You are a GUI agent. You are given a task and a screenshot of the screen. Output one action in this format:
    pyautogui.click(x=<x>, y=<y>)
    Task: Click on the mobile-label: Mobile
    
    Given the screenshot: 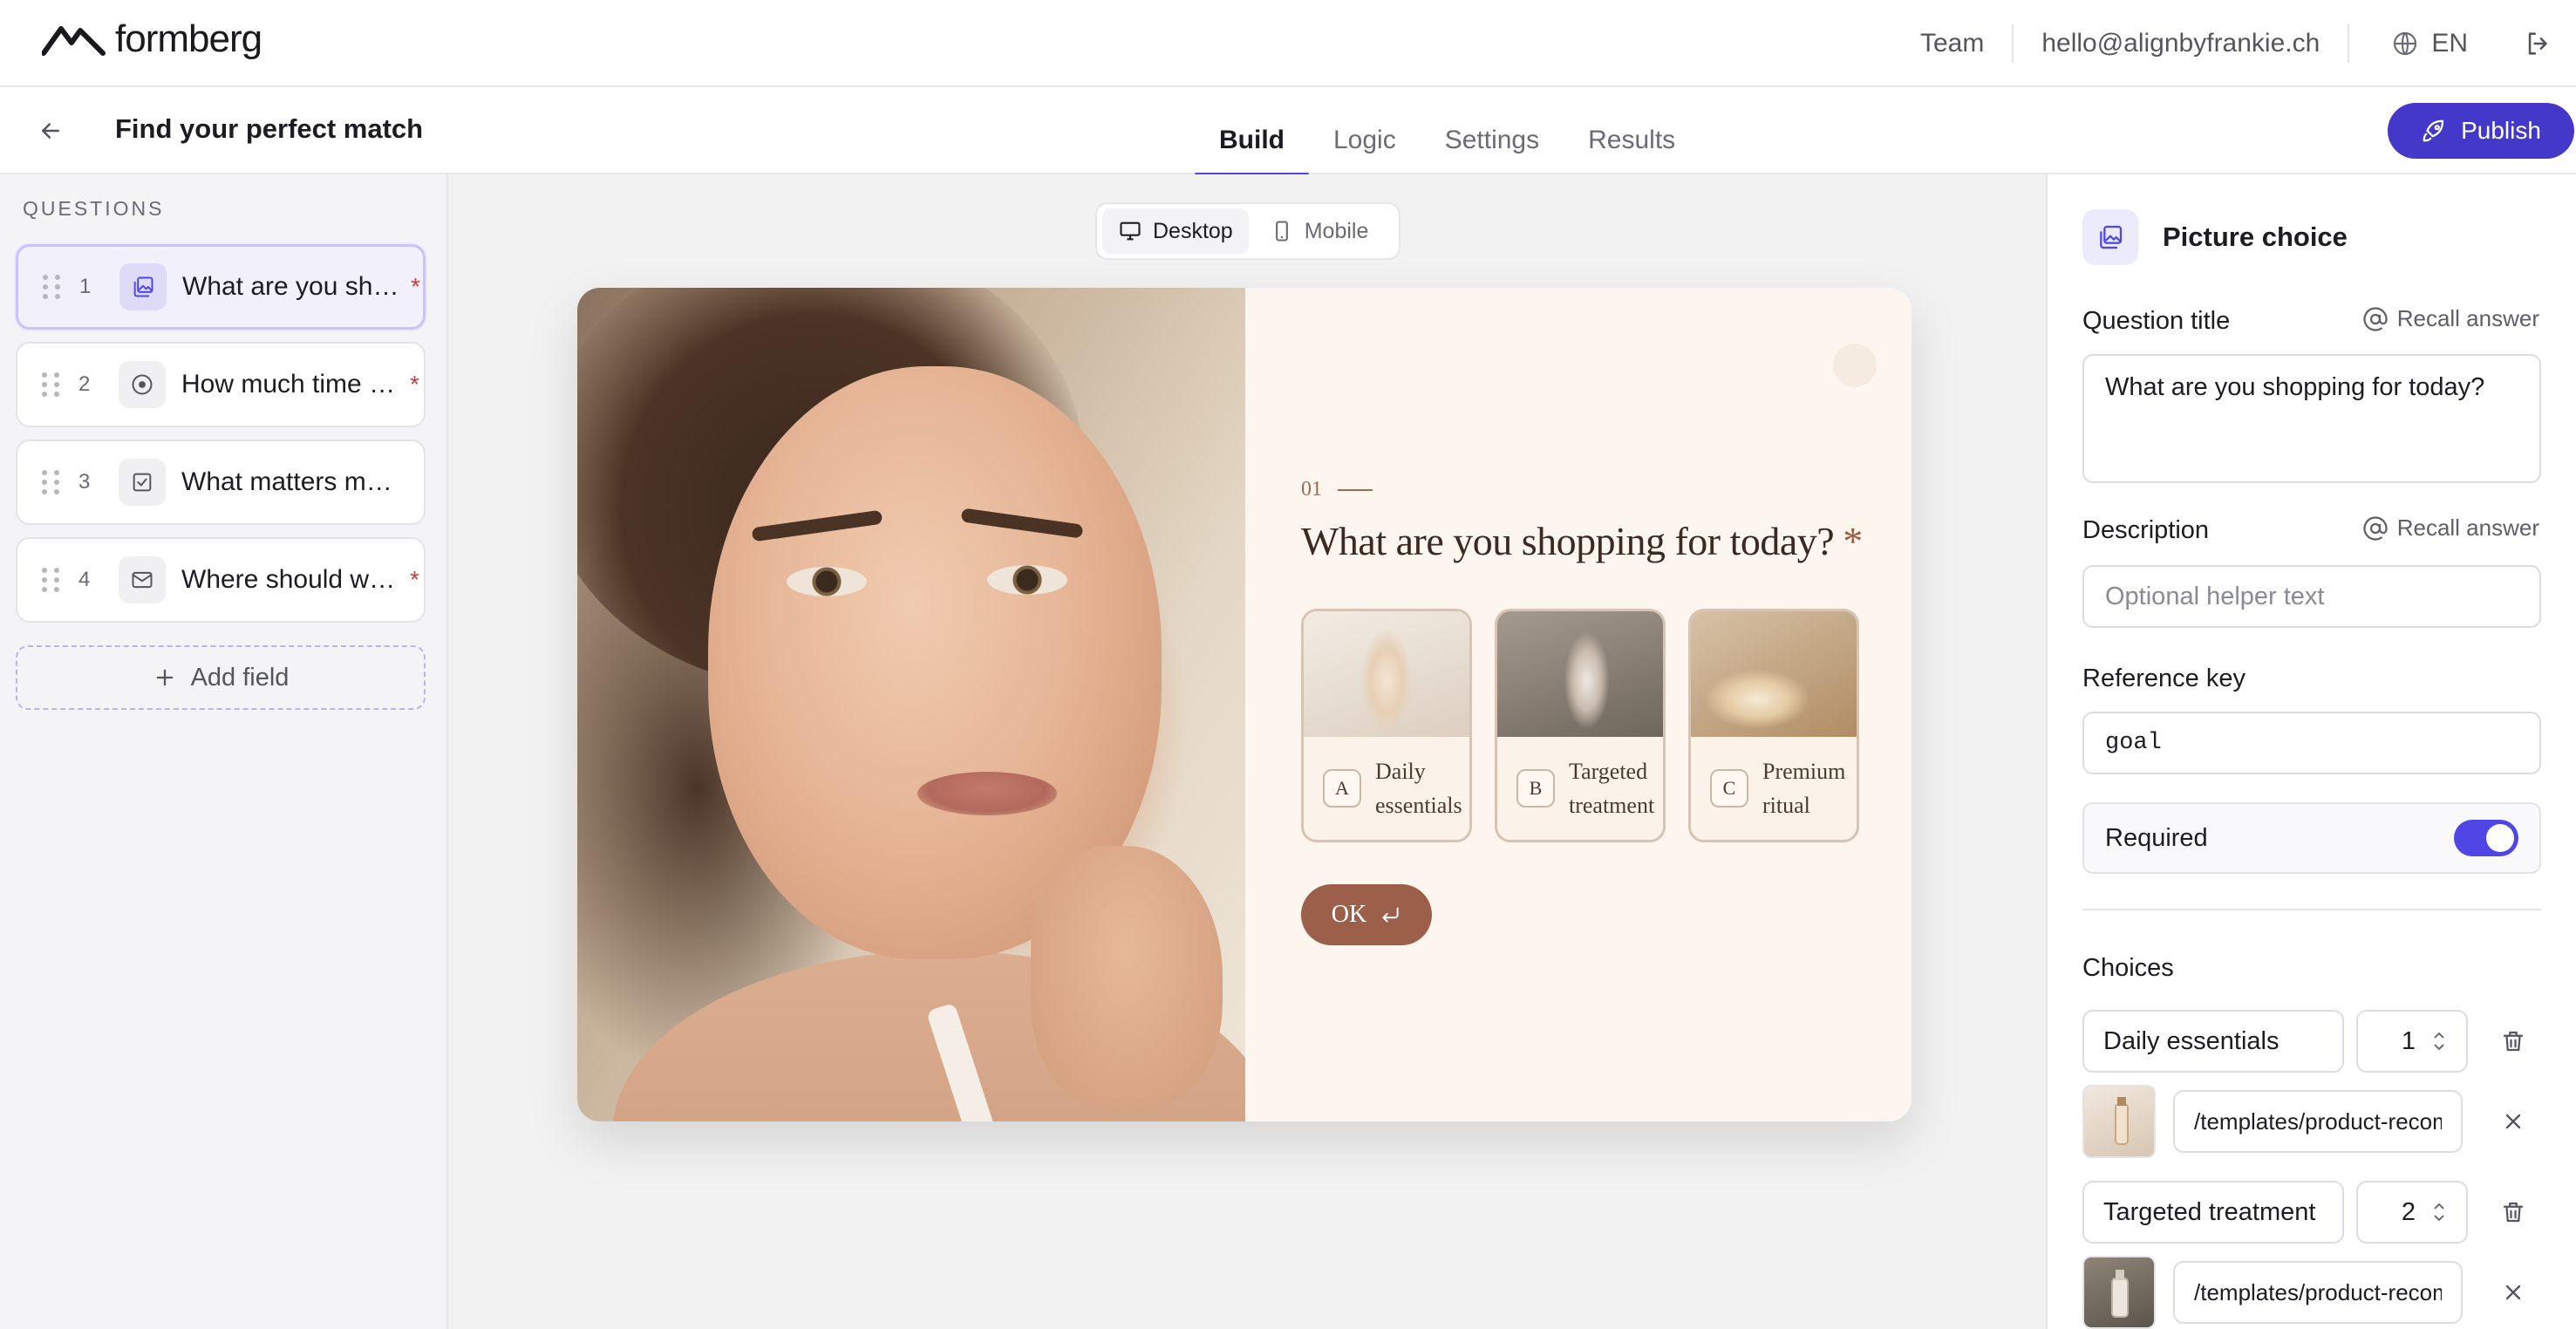 What is the action you would take?
    pyautogui.click(x=1336, y=230)
    